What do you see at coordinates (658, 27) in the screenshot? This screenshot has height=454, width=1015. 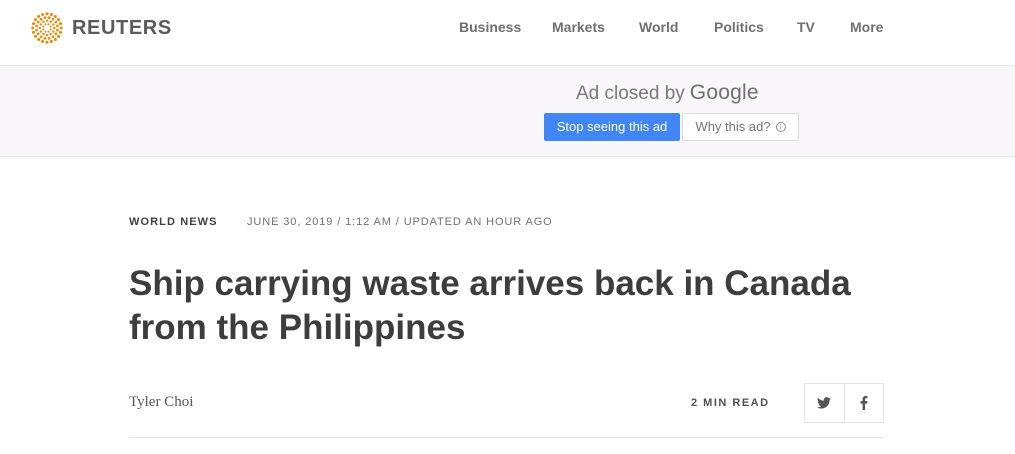 I see `nav-item-world: World` at bounding box center [658, 27].